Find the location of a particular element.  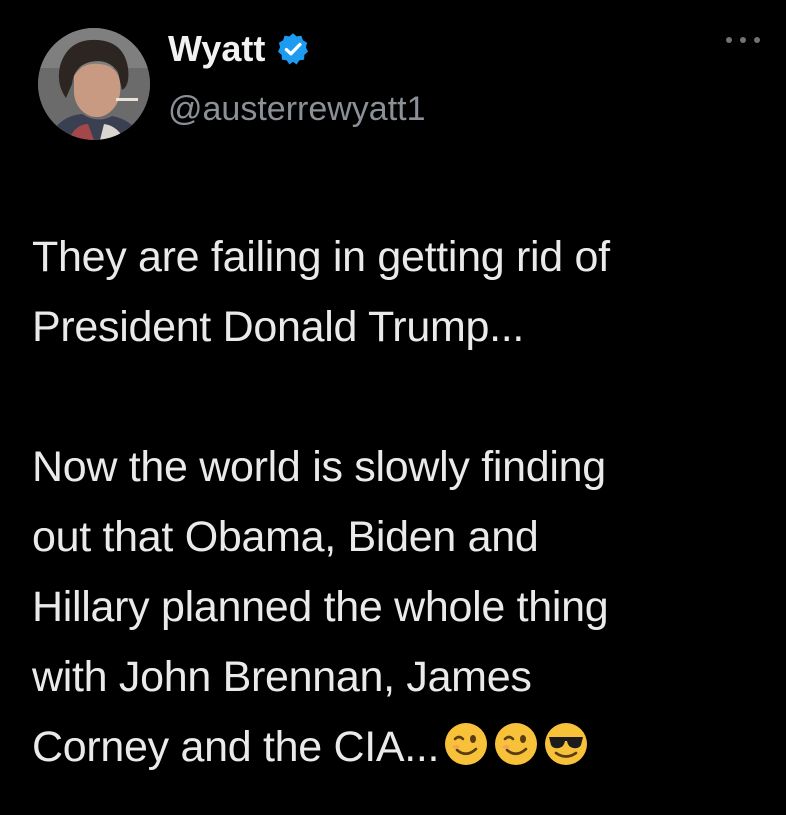

profile-photo is located at coordinates (94, 84).